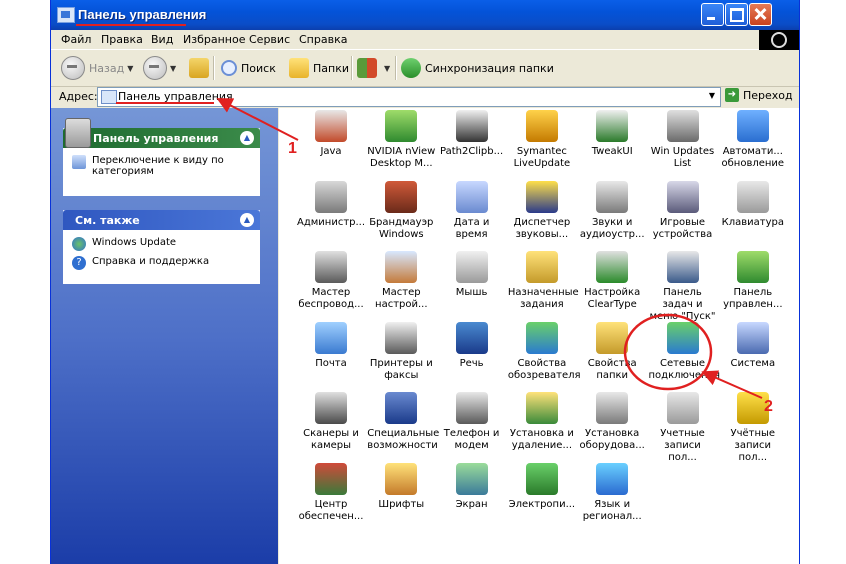  Describe the element at coordinates (161, 263) in the screenshot. I see `help-support-link: ? Справка и поддержка` at that location.